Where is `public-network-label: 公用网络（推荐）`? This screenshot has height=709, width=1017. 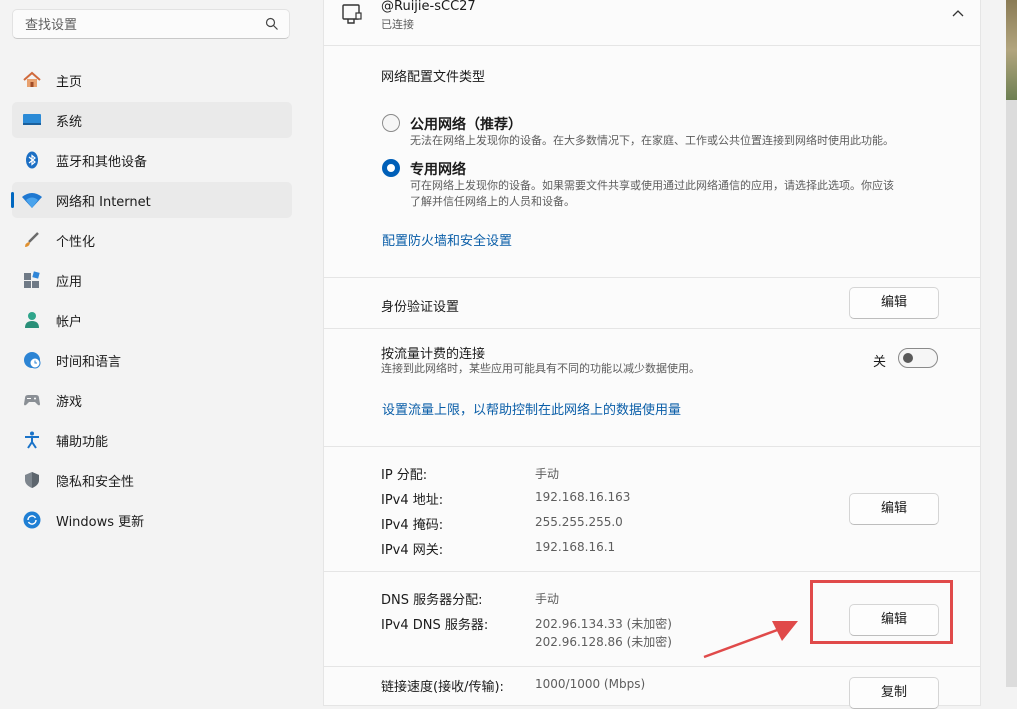
public-network-label: 公用网络（推荐） is located at coordinates (466, 124).